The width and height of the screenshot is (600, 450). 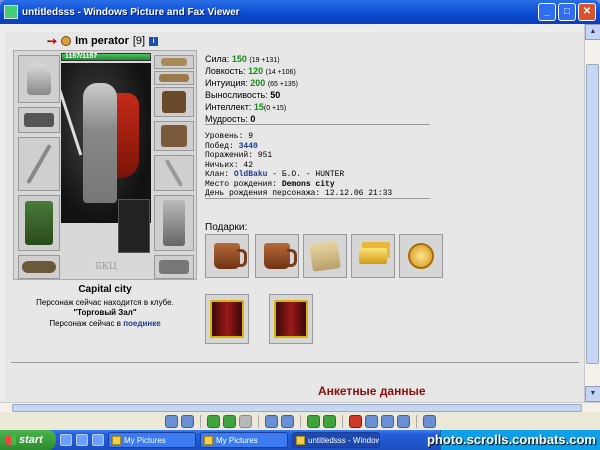 What do you see at coordinates (39, 79) in the screenshot?
I see `helmet-slot-icon` at bounding box center [39, 79].